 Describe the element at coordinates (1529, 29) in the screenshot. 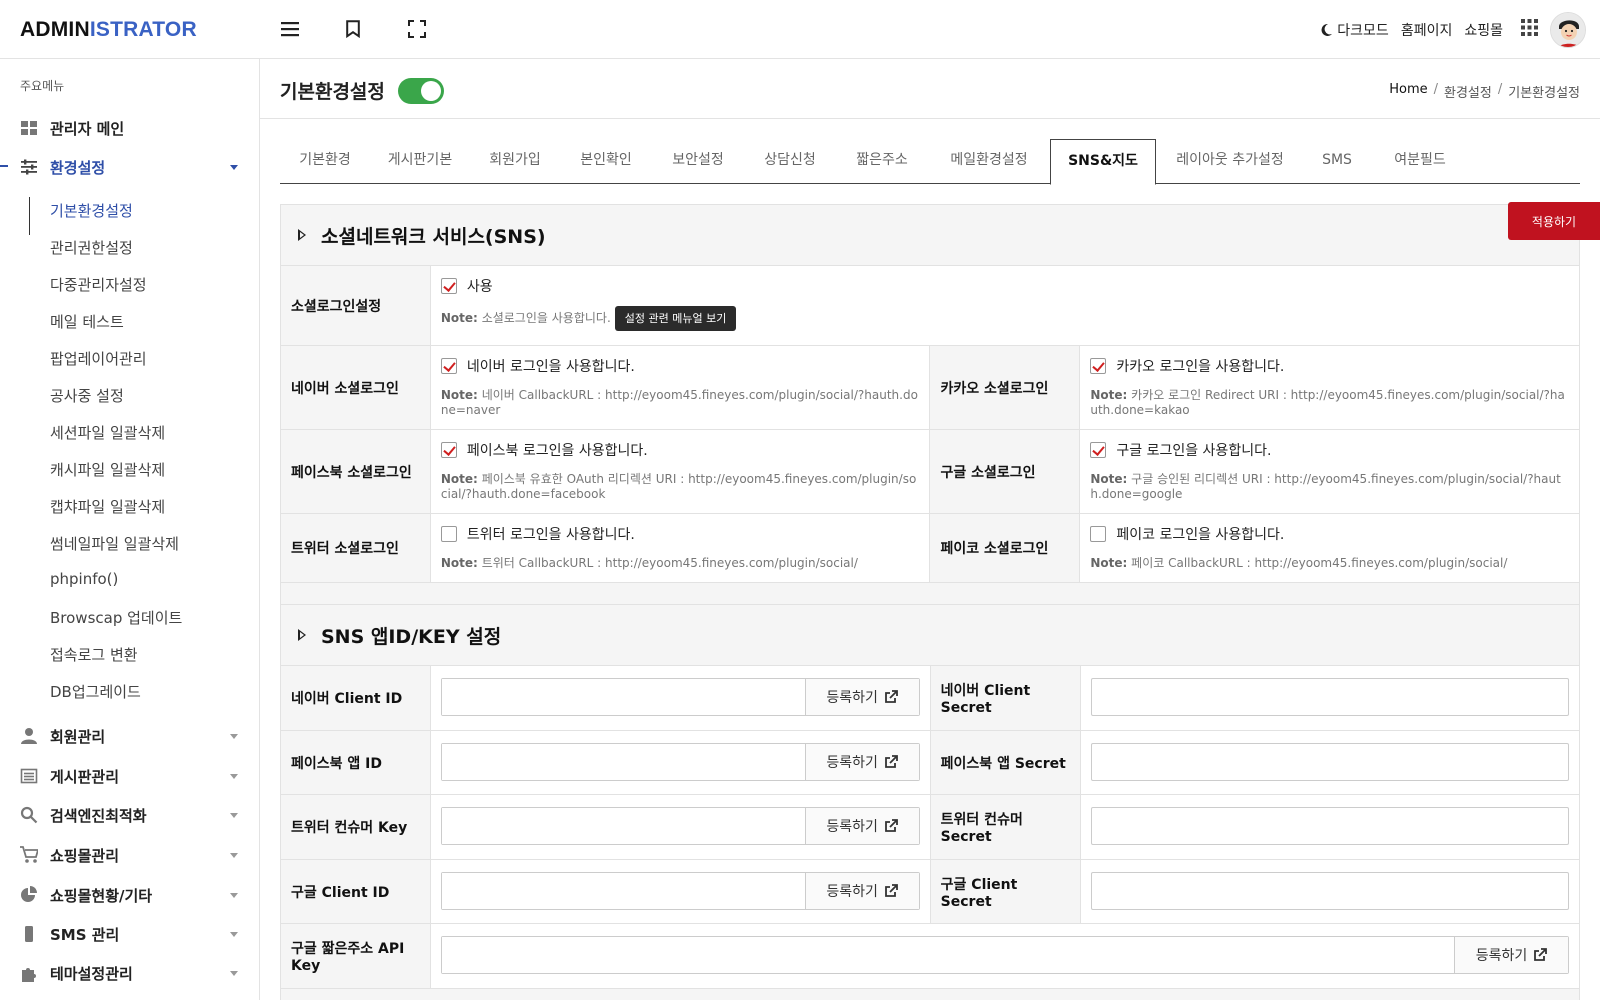

I see `grid-icon` at that location.